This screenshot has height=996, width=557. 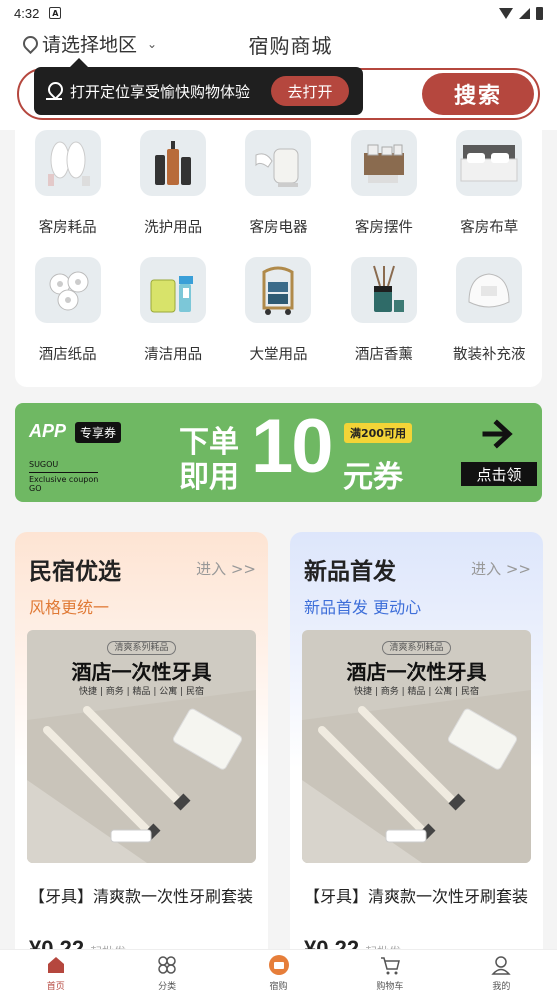 I want to click on category-item: 客房布草, so click(x=489, y=183).